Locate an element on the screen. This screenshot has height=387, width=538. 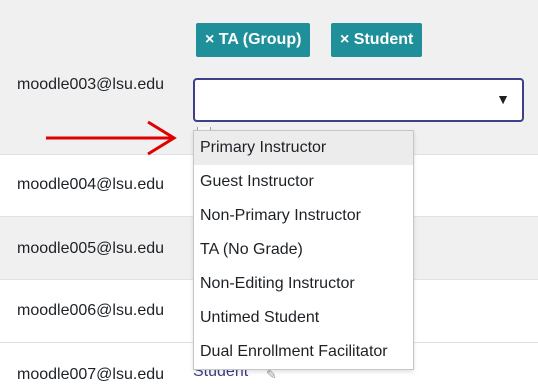
role-tag-ta-group: × TA (Group) is located at coordinates (253, 40).